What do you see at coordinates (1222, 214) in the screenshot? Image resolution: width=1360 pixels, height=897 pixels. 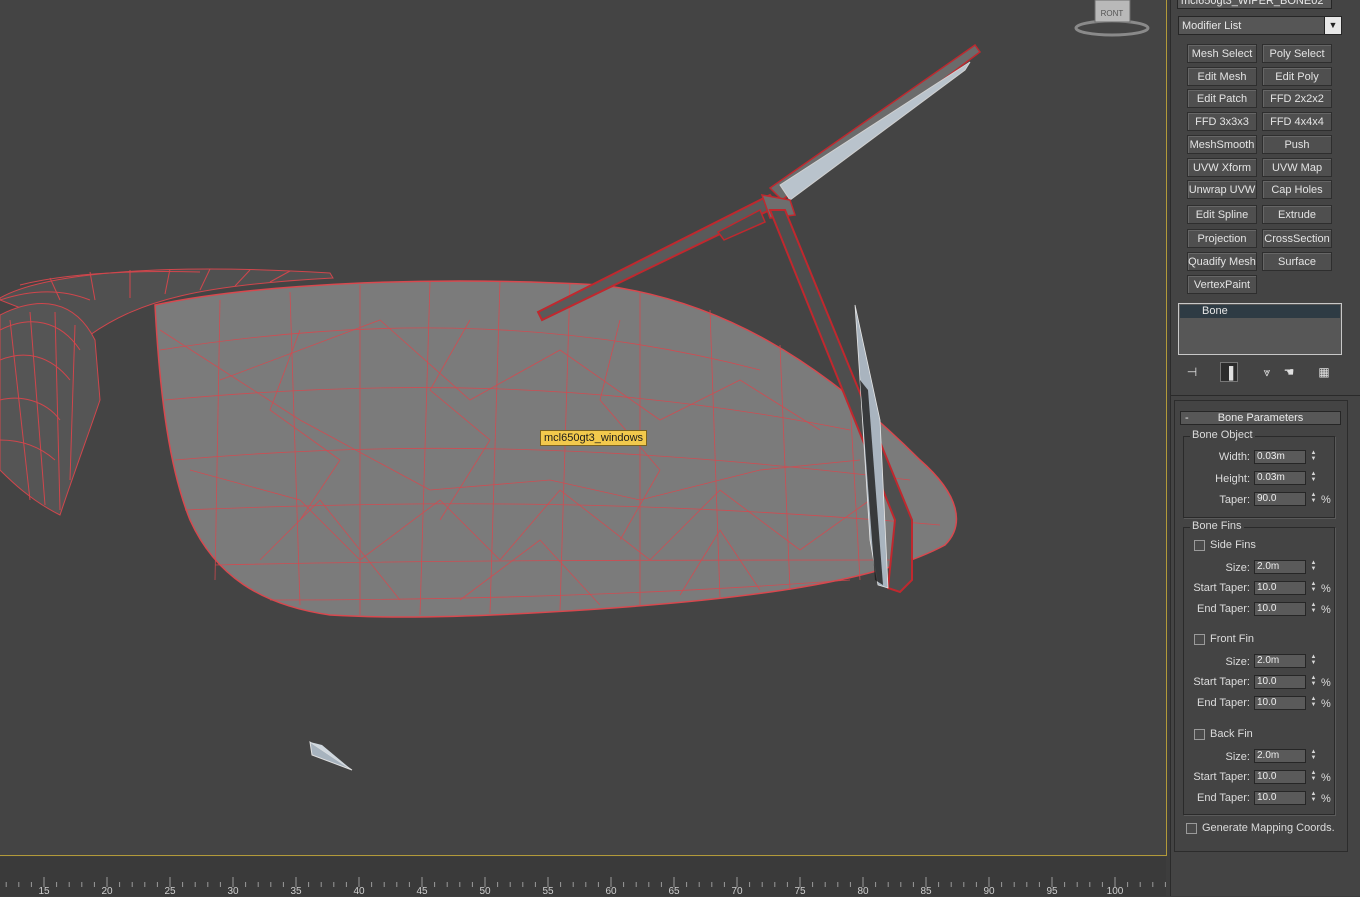 I see `modifier-button-edit-spline: Edit Spline` at bounding box center [1222, 214].